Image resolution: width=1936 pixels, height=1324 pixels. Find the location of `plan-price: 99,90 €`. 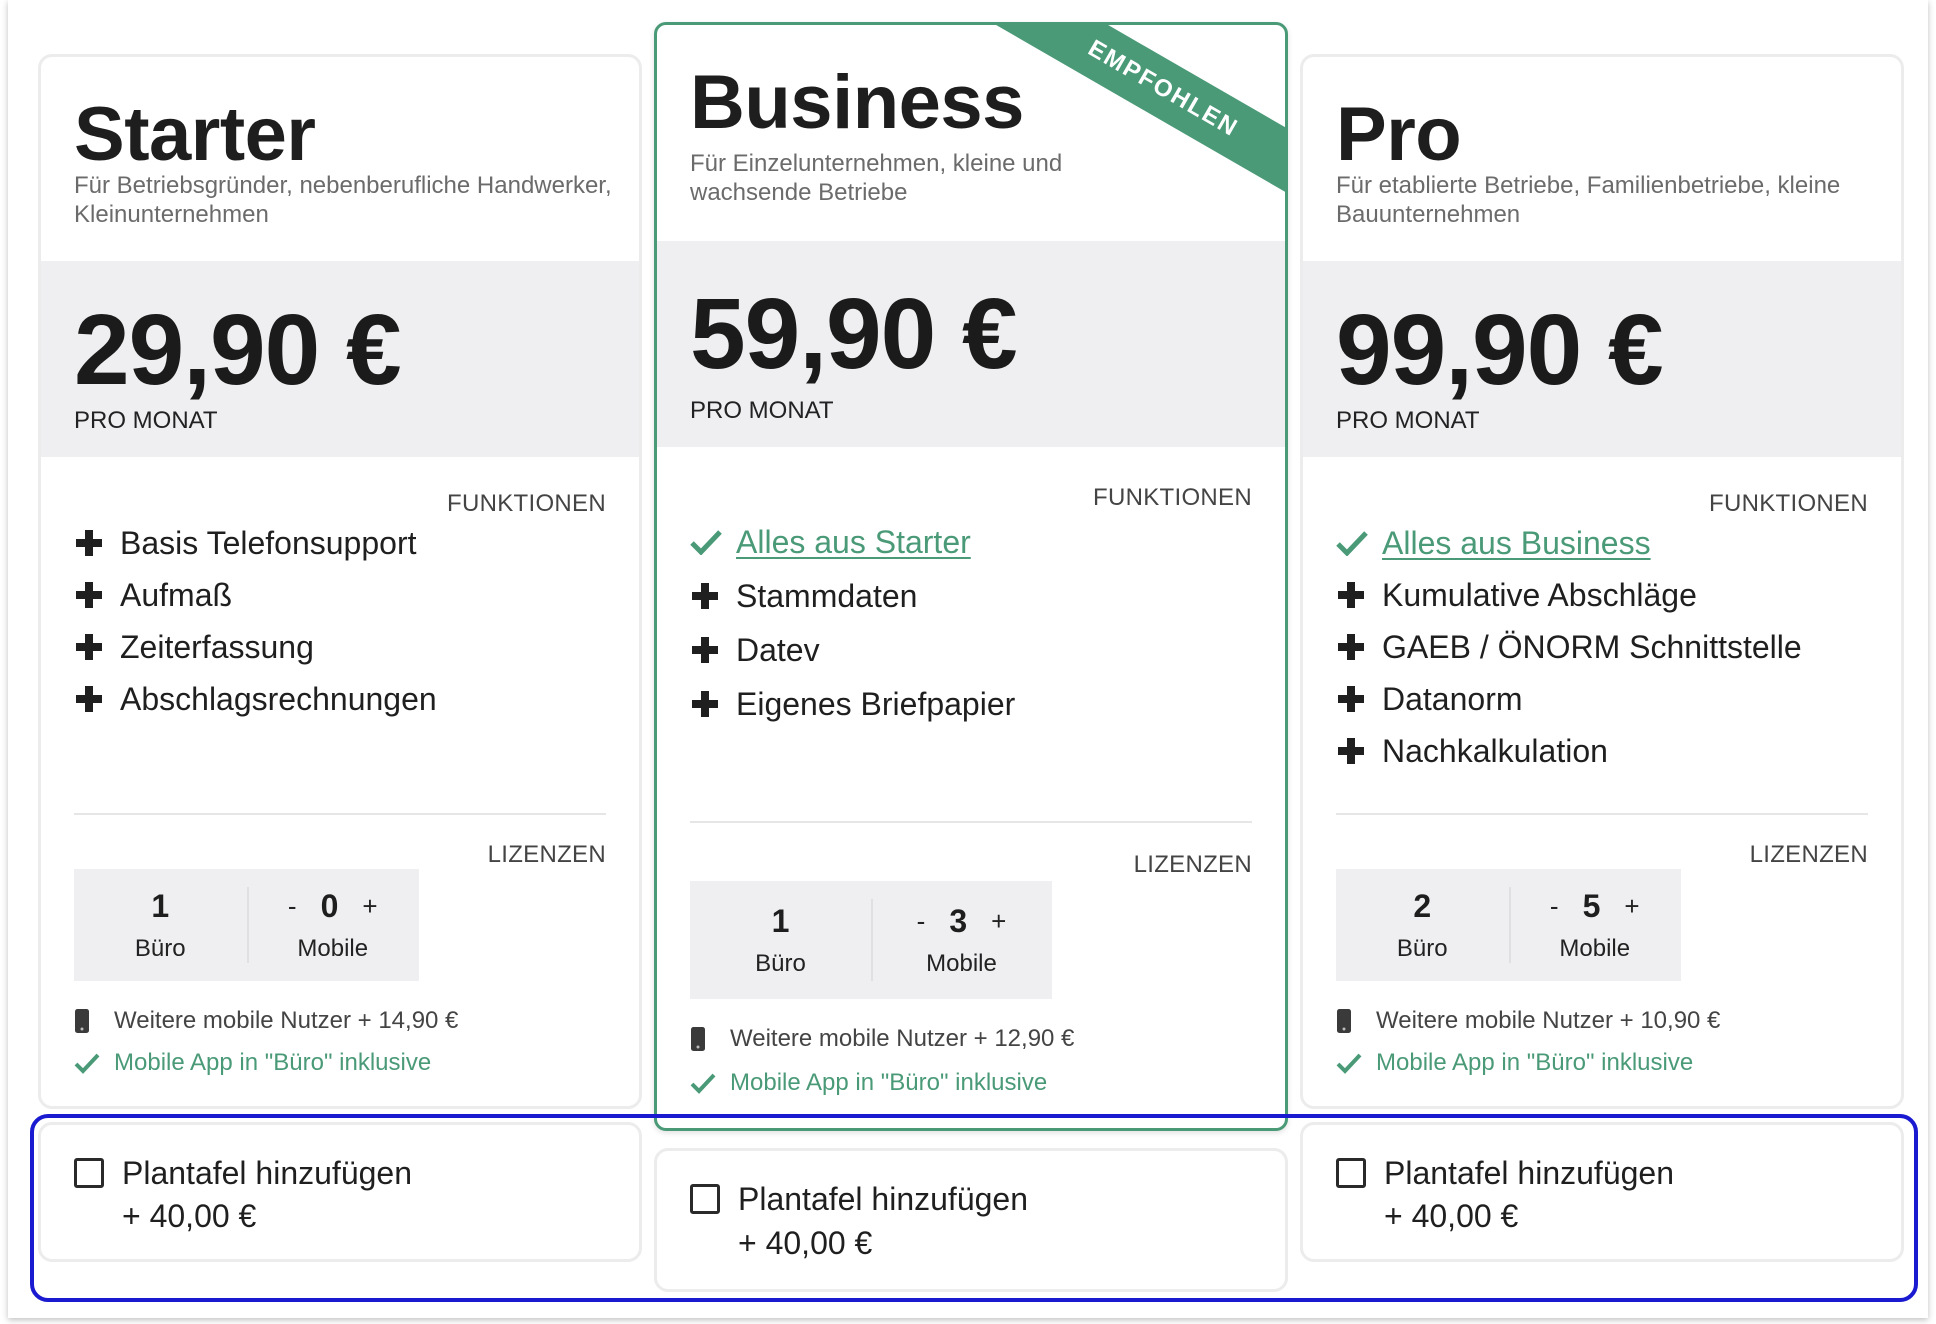

plan-price: 99,90 € is located at coordinates (1500, 350).